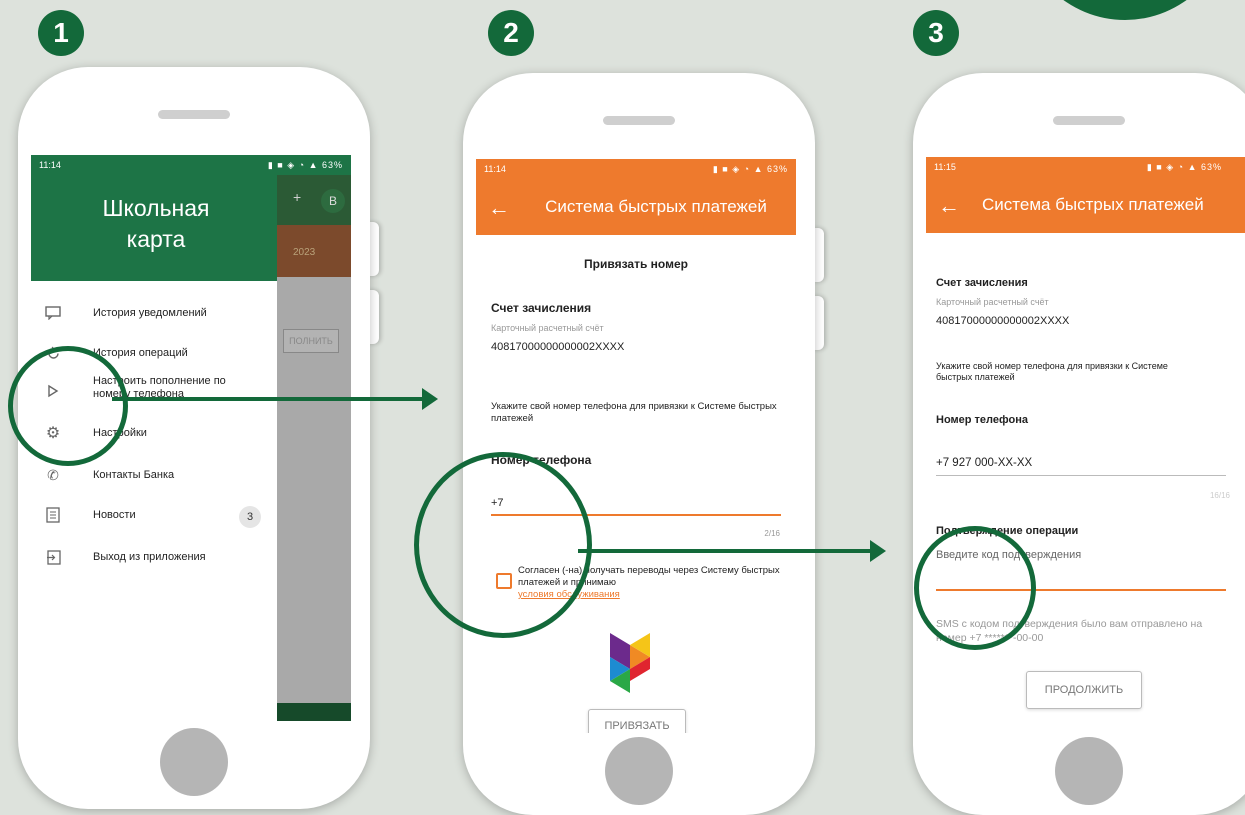 The width and height of the screenshot is (1245, 815). What do you see at coordinates (114, 515) in the screenshot?
I see `menu-item-label: Новости` at bounding box center [114, 515].